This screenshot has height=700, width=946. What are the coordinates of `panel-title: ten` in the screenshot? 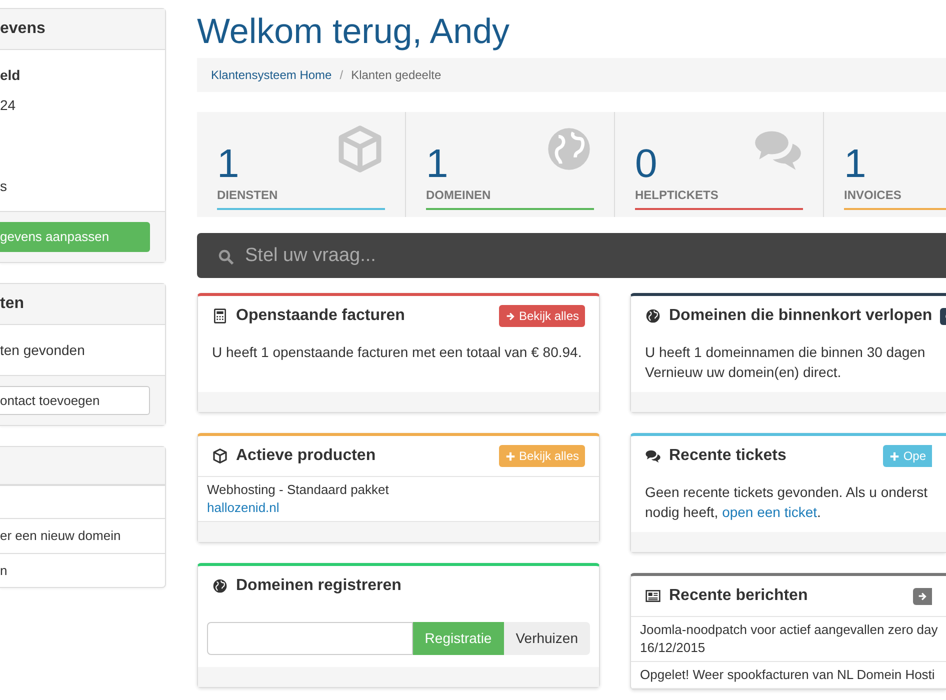 It's located at (12, 303).